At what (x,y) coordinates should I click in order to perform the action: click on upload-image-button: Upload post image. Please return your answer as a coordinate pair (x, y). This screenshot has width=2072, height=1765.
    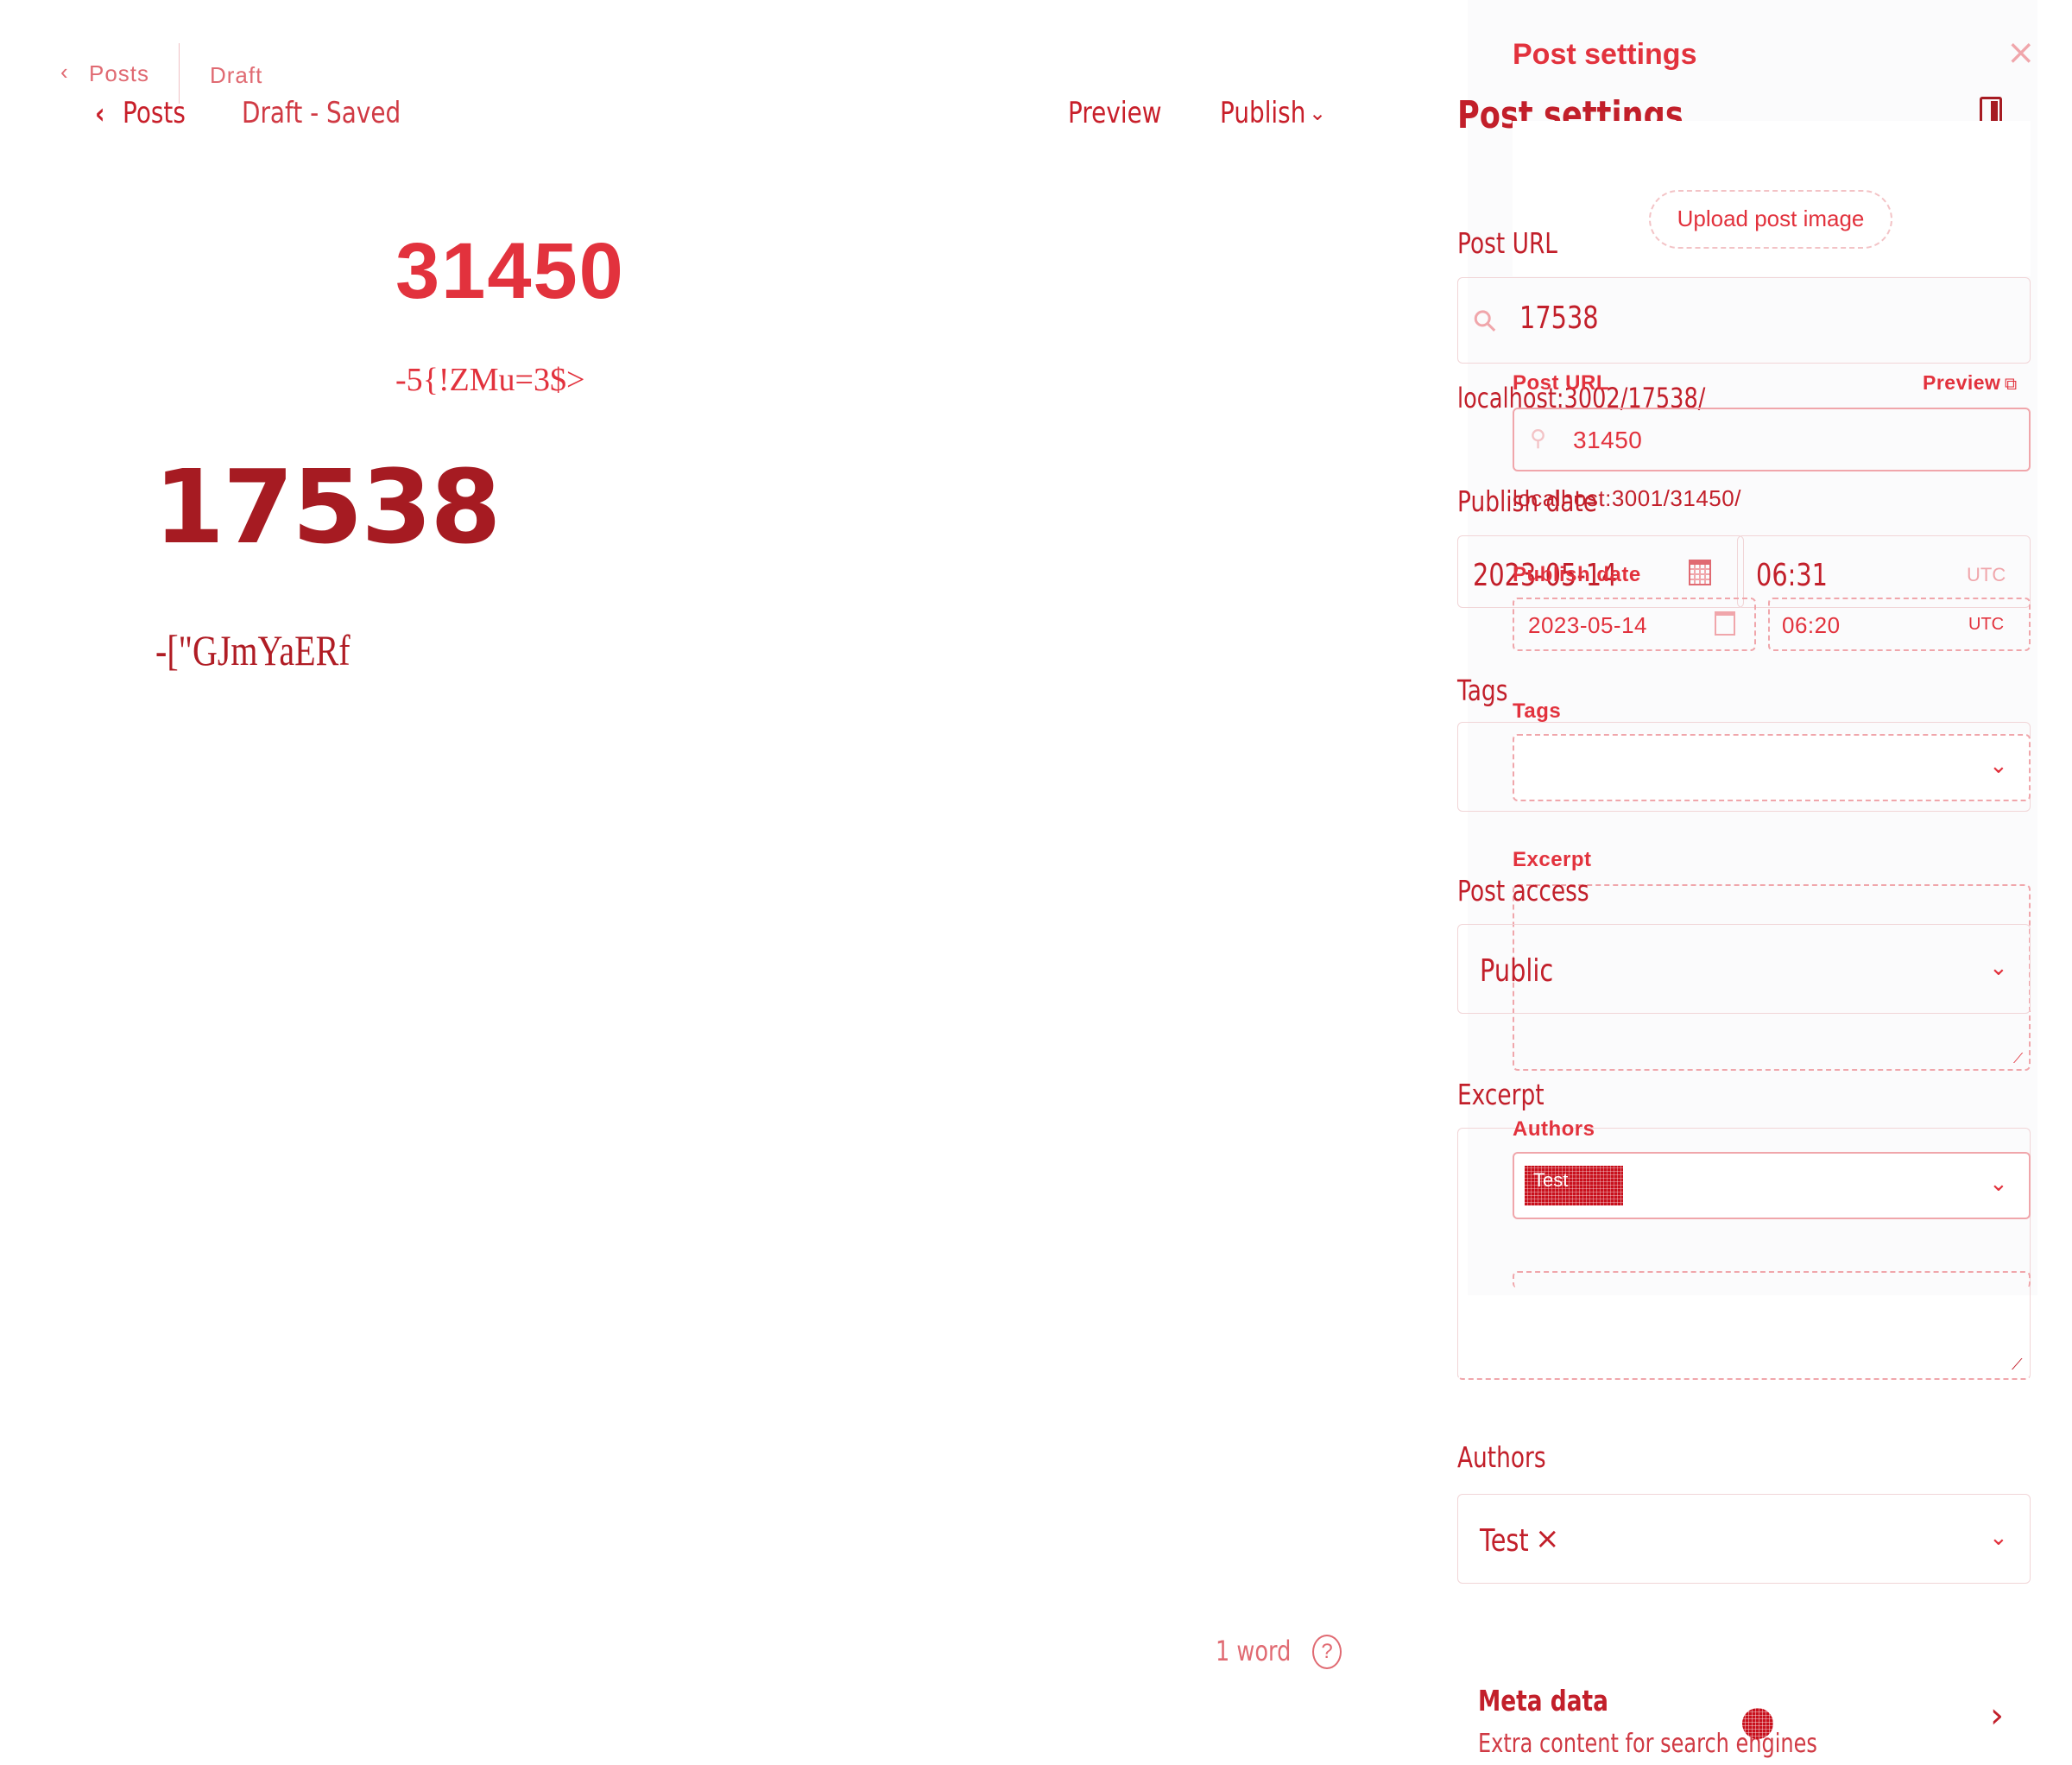
    Looking at the image, I should click on (1770, 219).